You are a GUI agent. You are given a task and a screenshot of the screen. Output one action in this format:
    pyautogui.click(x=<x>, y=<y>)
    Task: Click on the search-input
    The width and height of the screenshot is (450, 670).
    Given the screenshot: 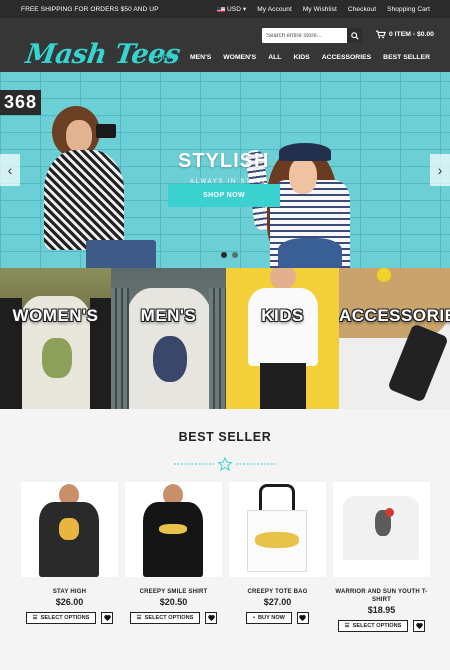 What is the action you would take?
    pyautogui.click(x=304, y=35)
    